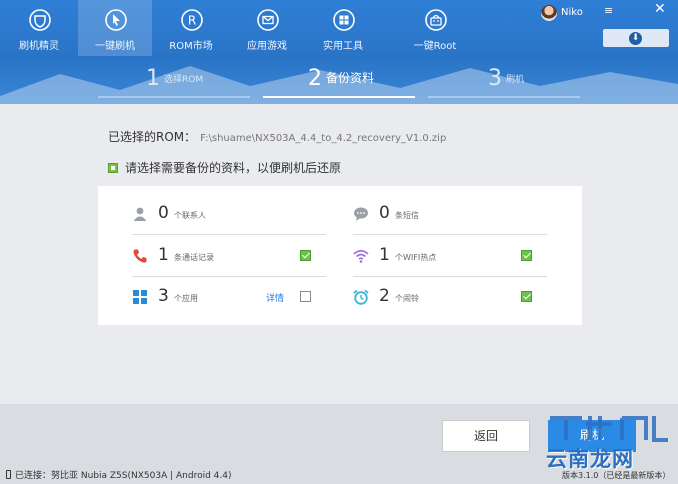  Describe the element at coordinates (343, 46) in the screenshot. I see `nav-label: 实用工具` at that location.